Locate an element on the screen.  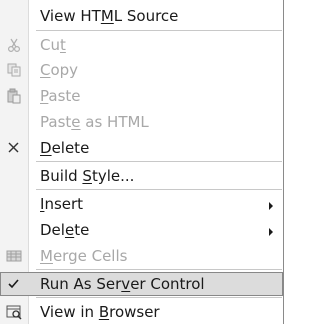
menu-item-label: Insert is located at coordinates (62, 204).